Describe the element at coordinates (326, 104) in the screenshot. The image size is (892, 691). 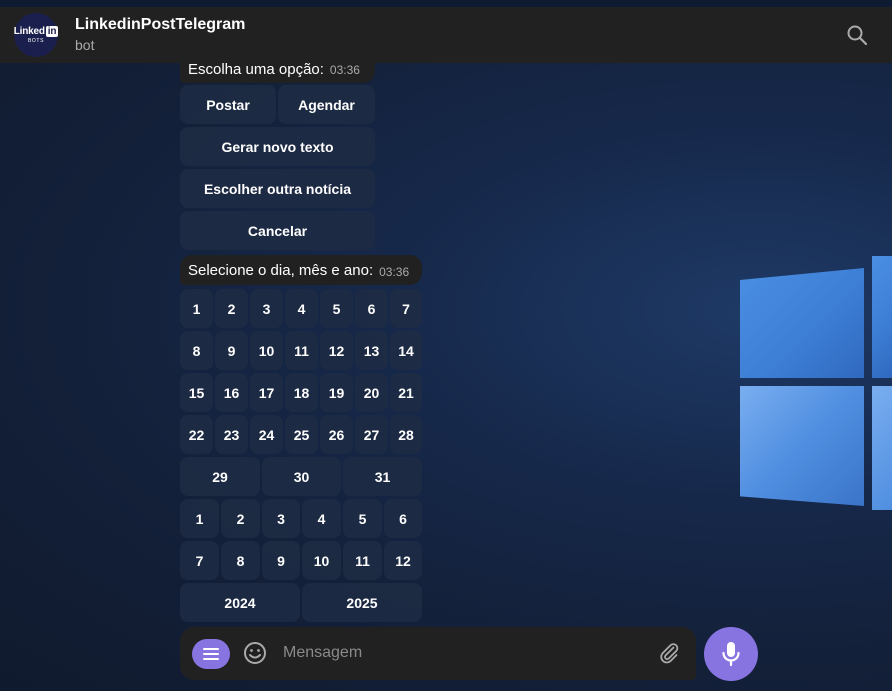
I see `agendar-button: Agendar` at that location.